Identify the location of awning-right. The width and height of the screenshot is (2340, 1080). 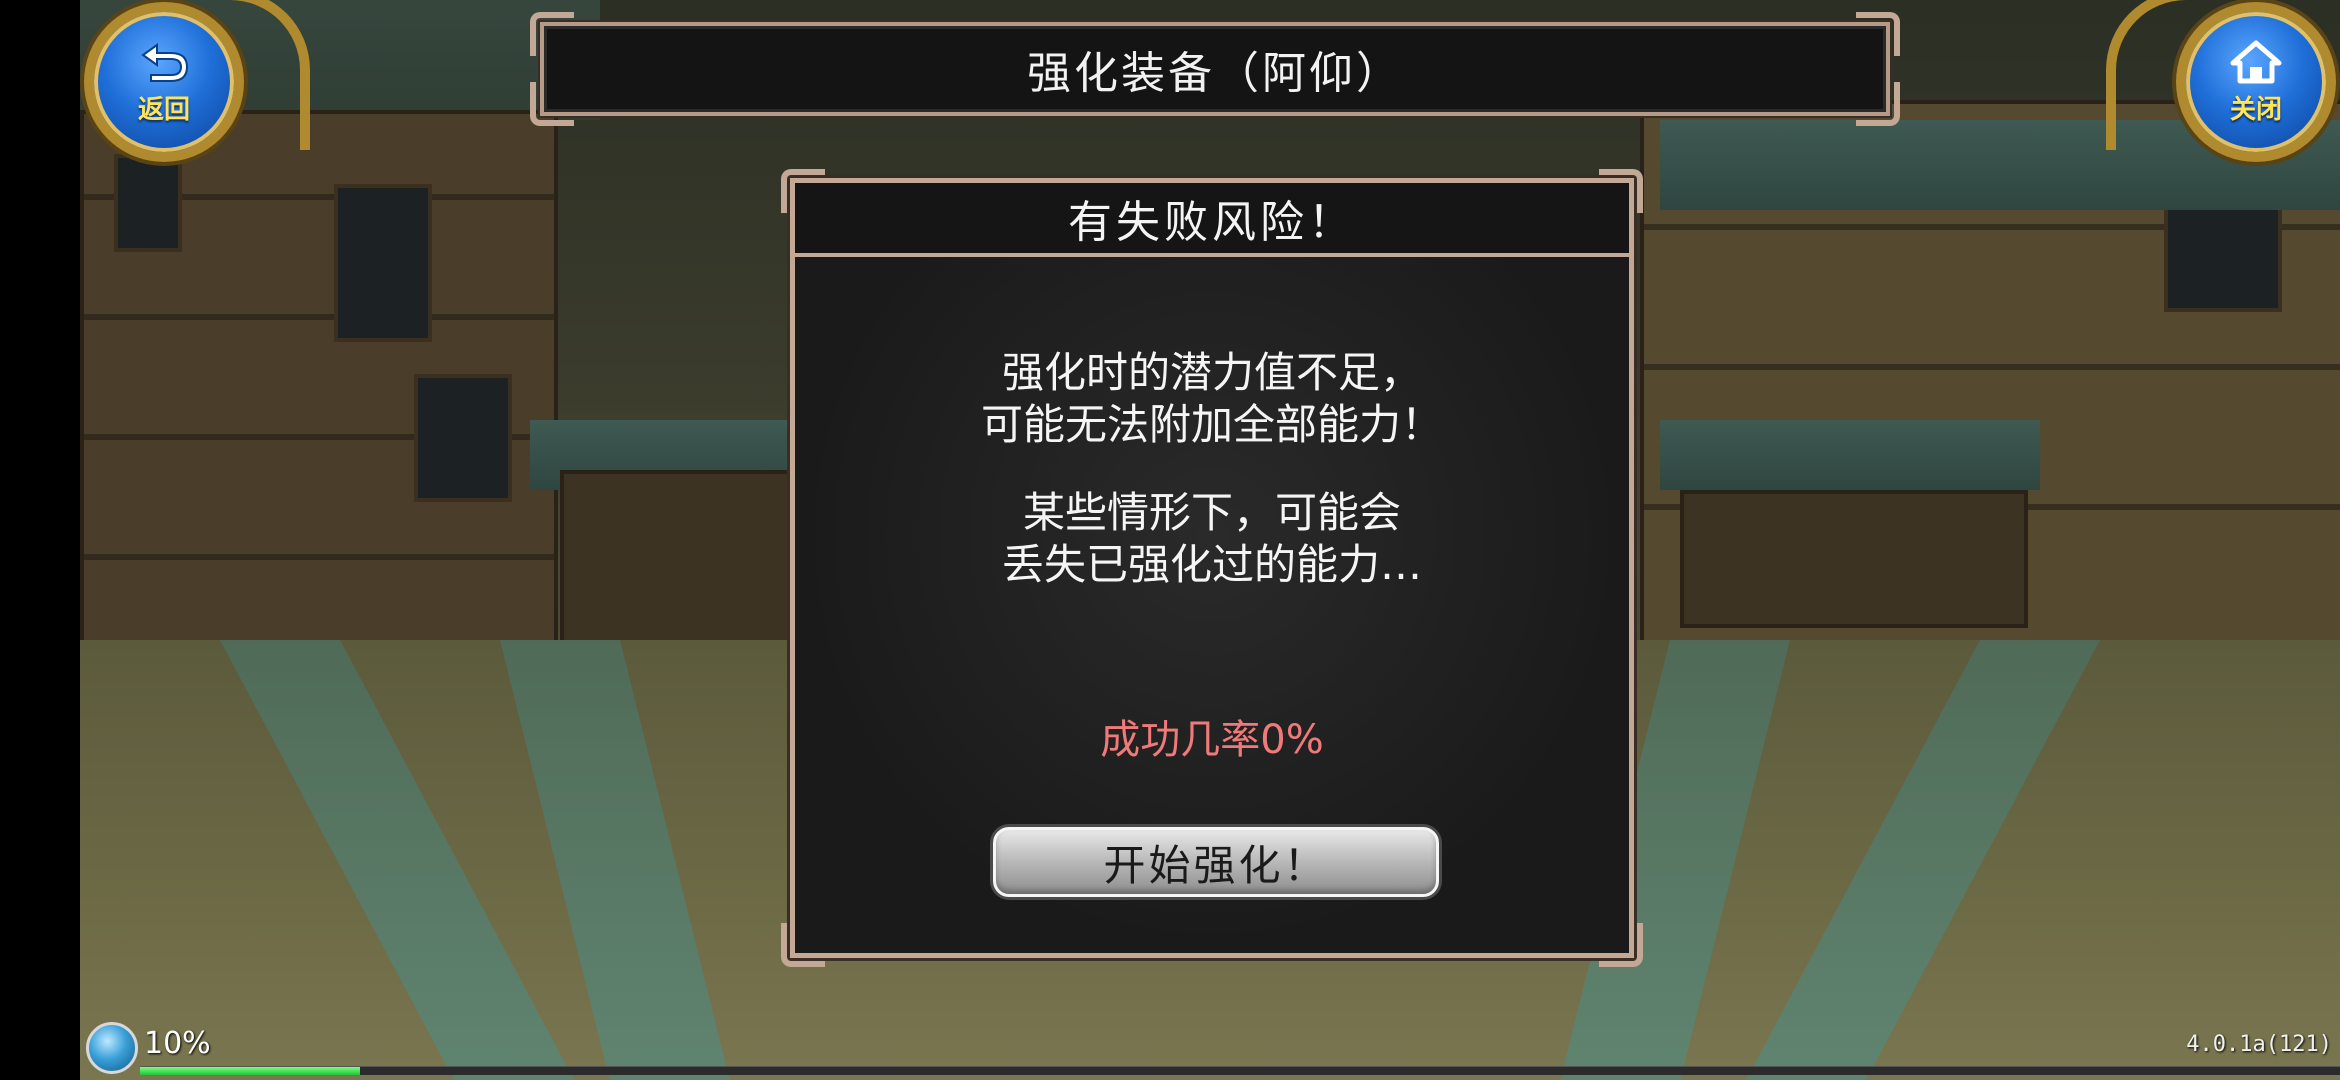
(1850, 455).